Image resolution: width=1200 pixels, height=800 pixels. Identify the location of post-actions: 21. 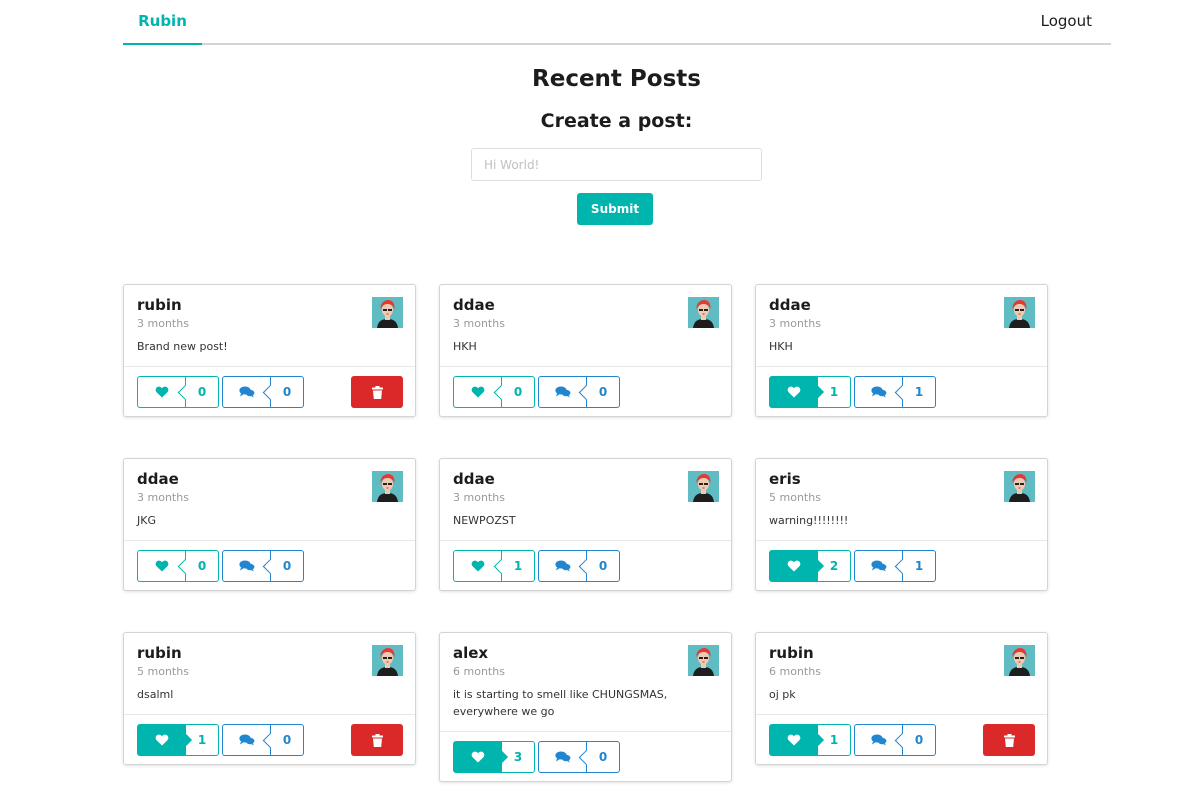
(901, 565).